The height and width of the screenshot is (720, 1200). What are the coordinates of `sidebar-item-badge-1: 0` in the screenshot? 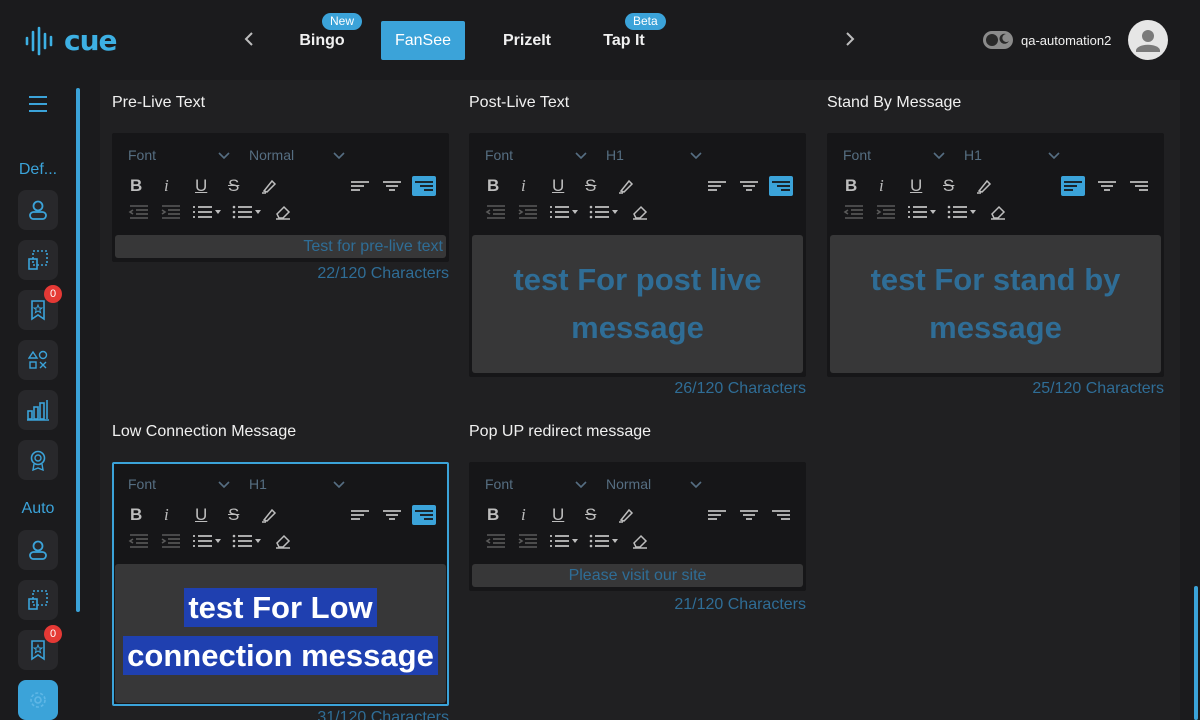 It's located at (40, 307).